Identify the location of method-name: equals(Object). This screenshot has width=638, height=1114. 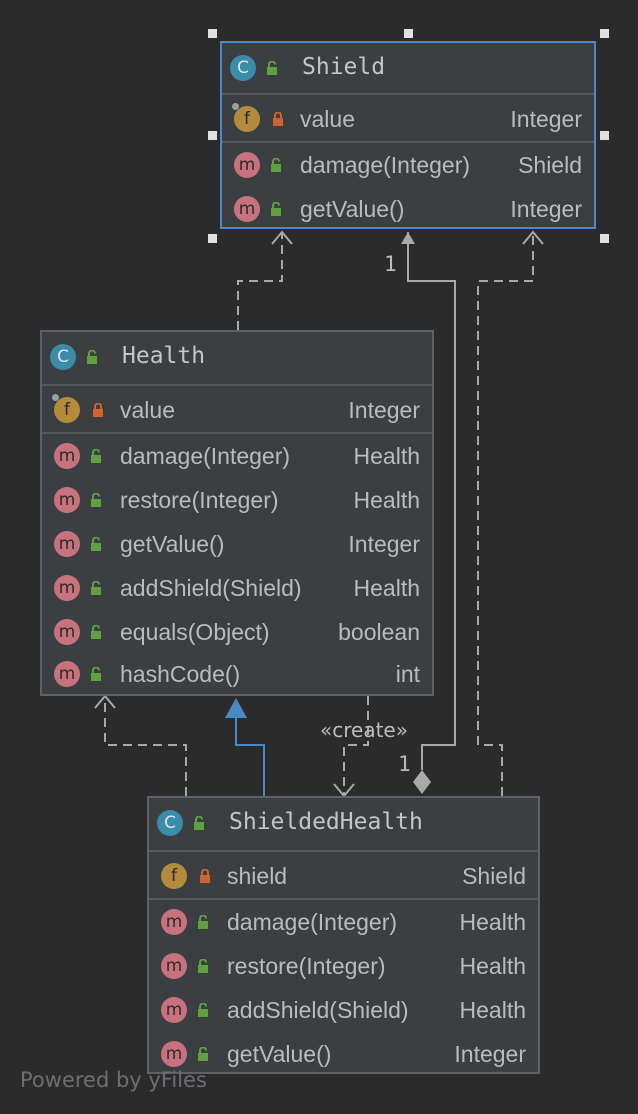
(195, 632).